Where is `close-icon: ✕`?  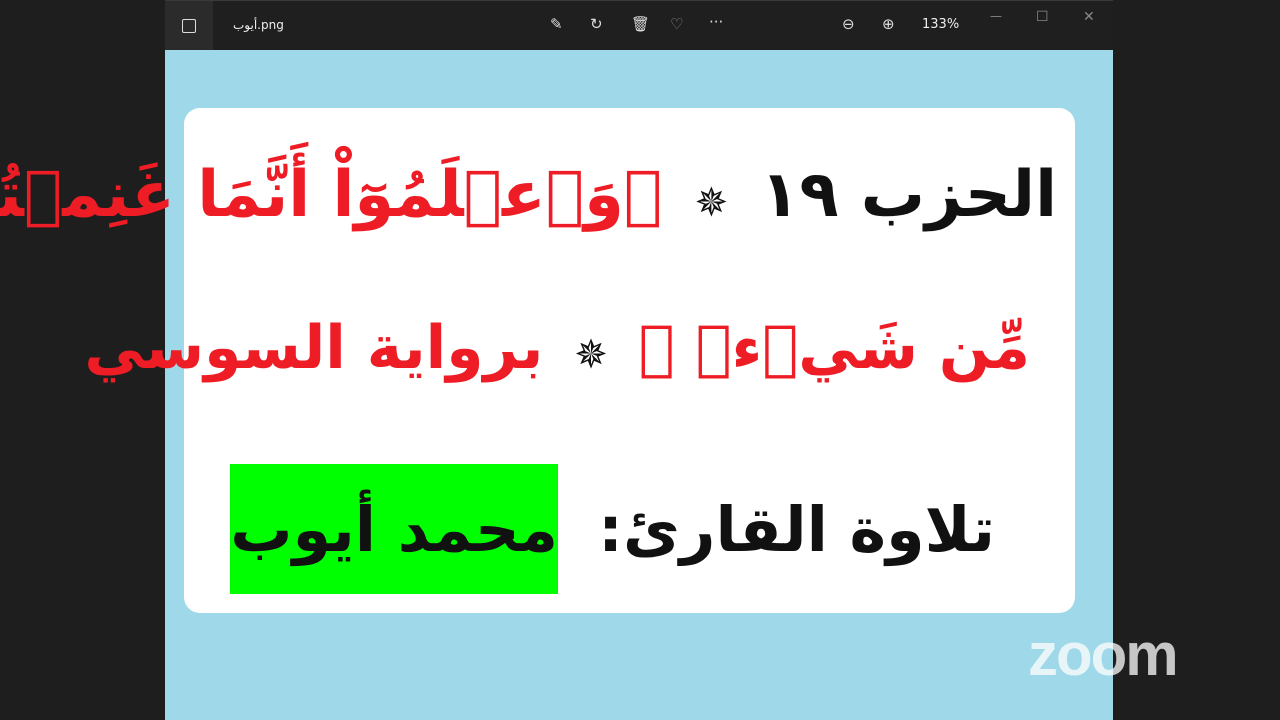 close-icon: ✕ is located at coordinates (1089, 17).